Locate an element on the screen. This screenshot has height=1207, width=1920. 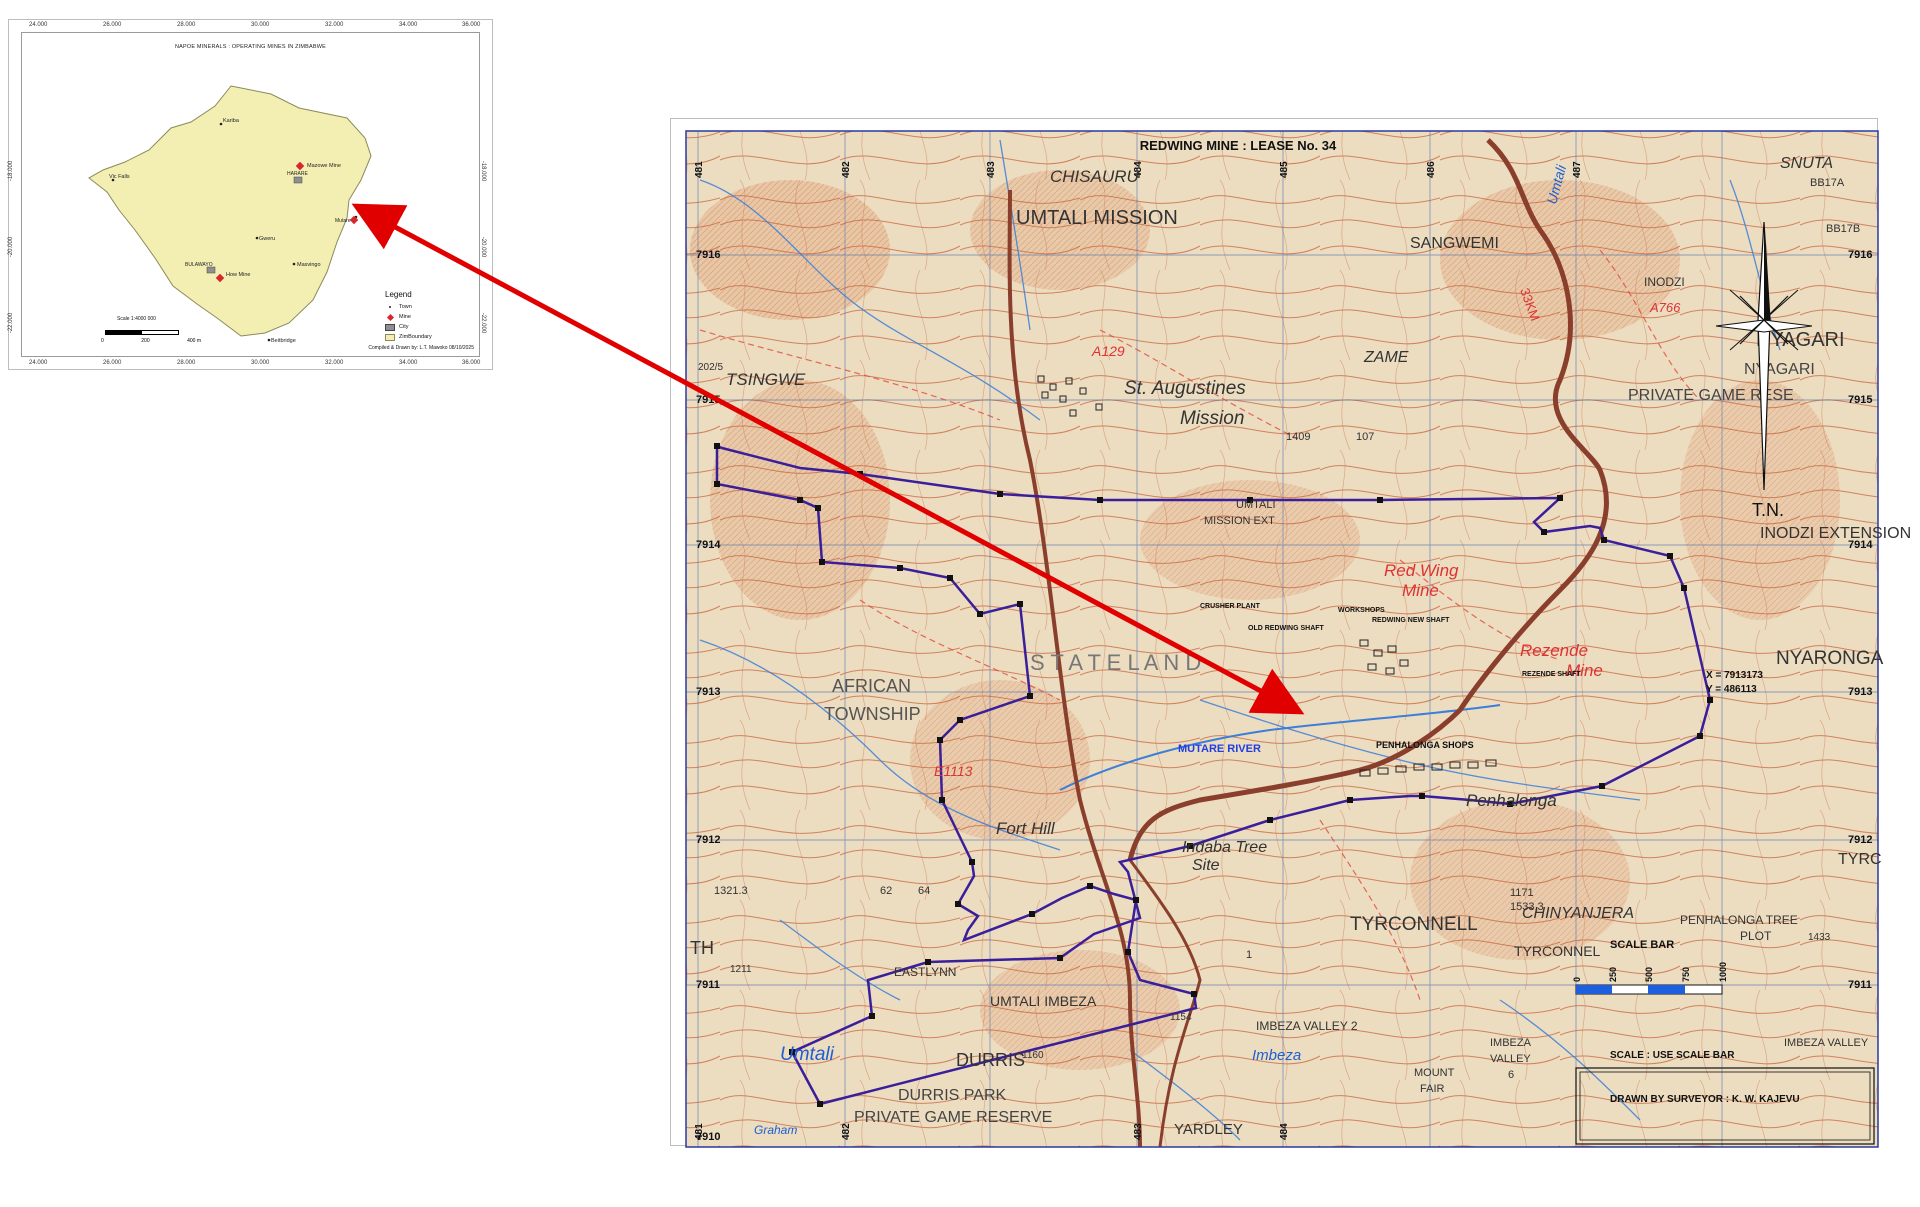
place-label: IMBEZA VALLEY is located at coordinates (1826, 1043).